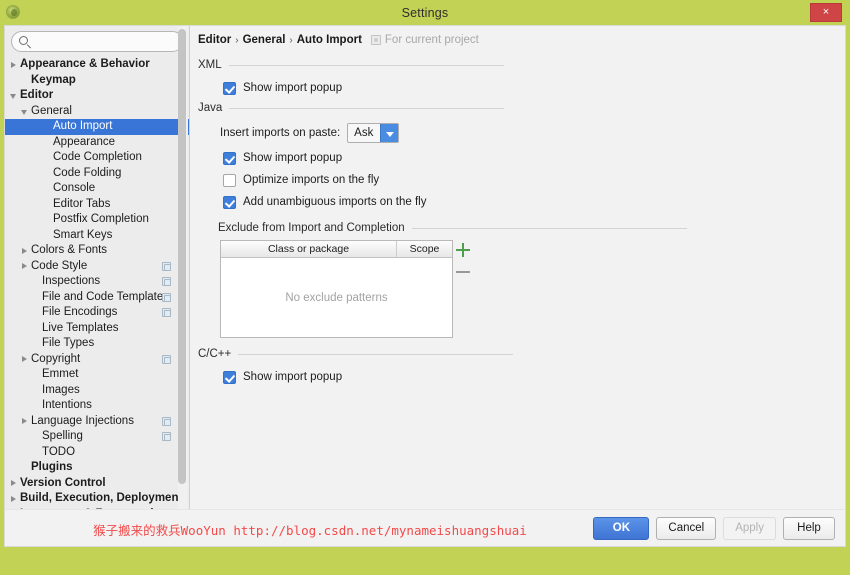  What do you see at coordinates (366, 65) in the screenshot?
I see `divider` at bounding box center [366, 65].